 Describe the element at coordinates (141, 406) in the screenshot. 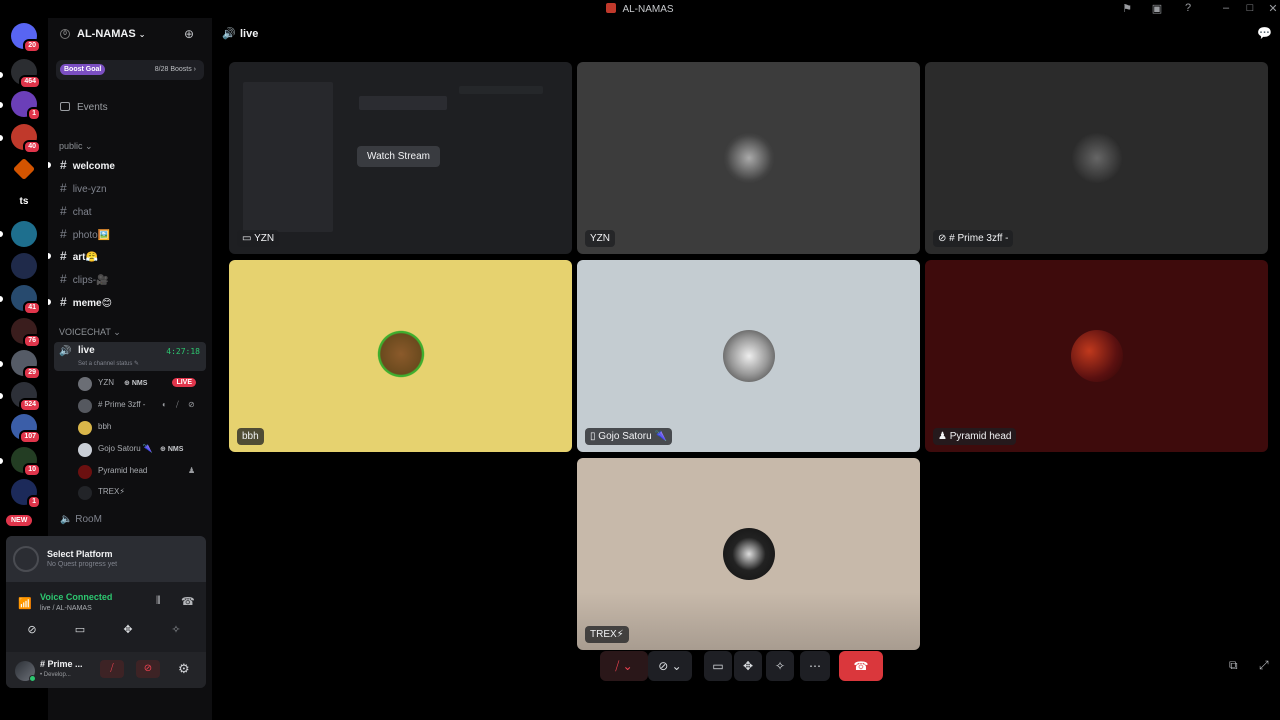

I see `voice-user: # Prime 3zff - ◐ ⧸ ⊘` at that location.